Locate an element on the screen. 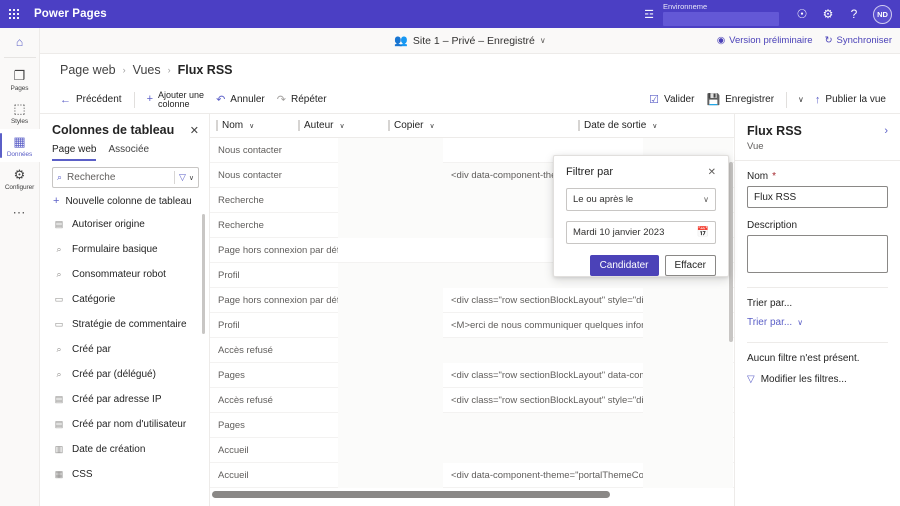 The height and width of the screenshot is (506, 900). rail-more-icon: ⋯ is located at coordinates (20, 213).